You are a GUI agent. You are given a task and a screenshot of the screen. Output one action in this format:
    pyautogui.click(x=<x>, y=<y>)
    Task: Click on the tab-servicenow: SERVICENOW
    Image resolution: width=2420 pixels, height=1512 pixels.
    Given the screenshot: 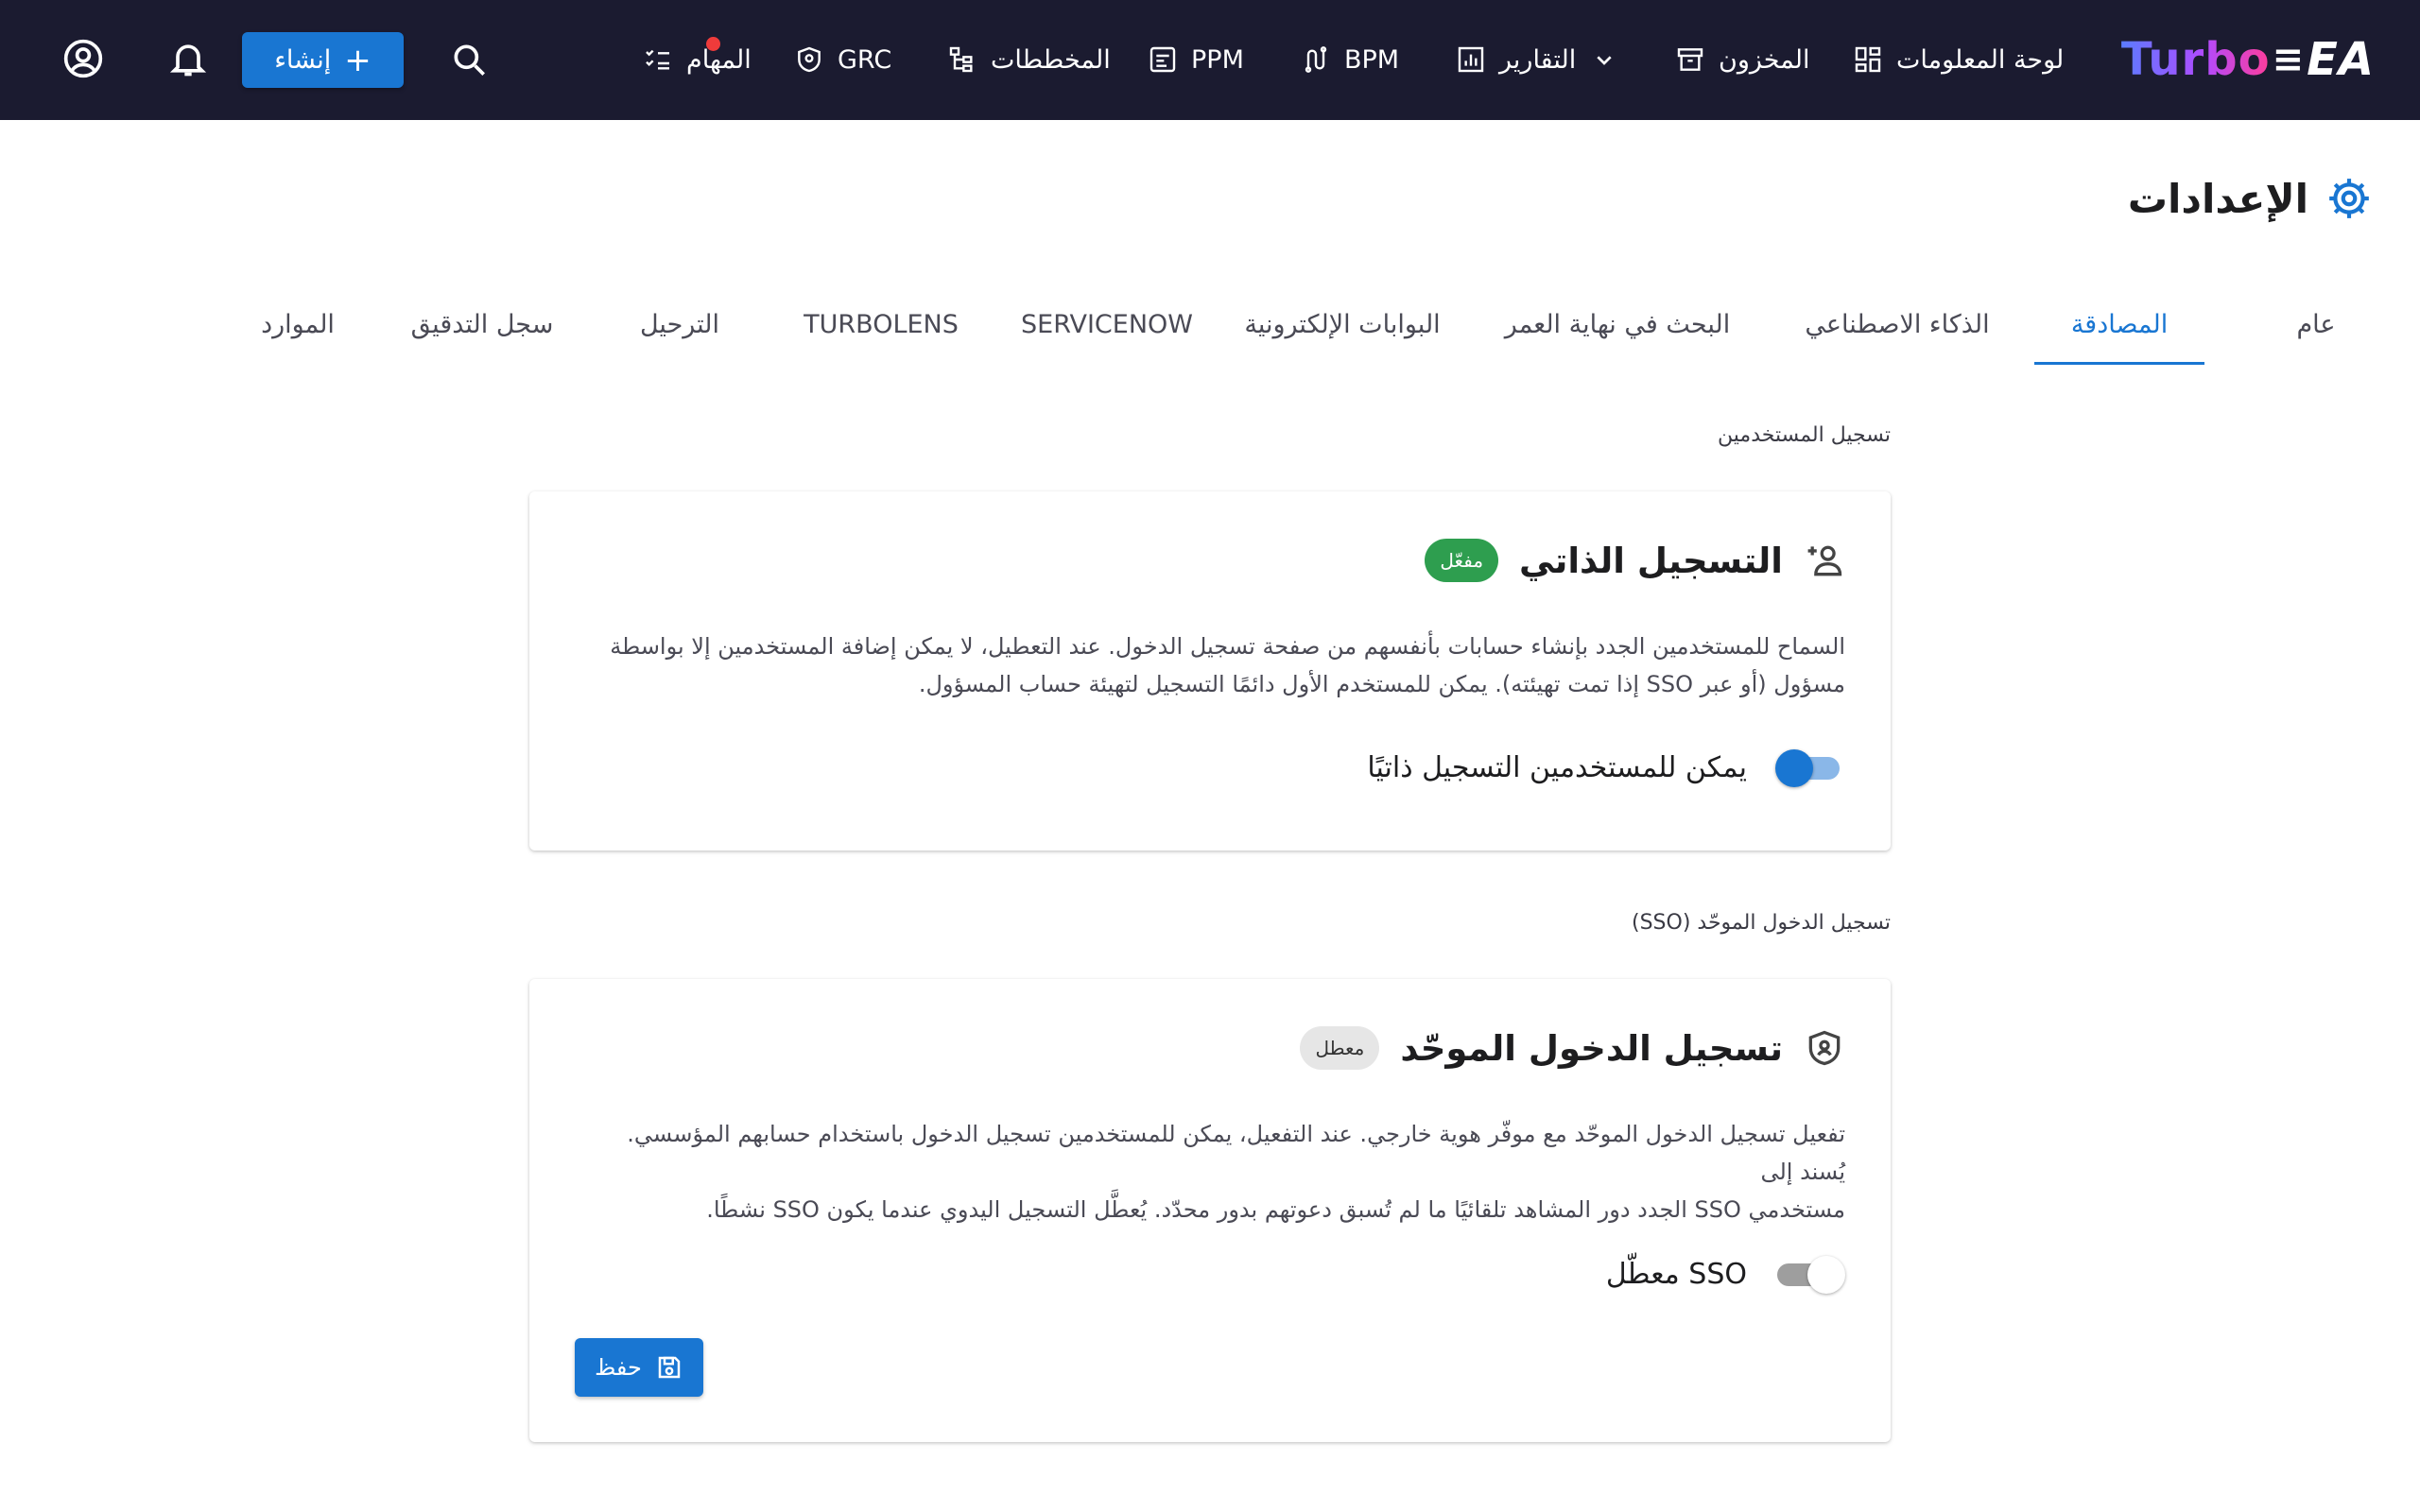 What is the action you would take?
    pyautogui.click(x=1107, y=324)
    